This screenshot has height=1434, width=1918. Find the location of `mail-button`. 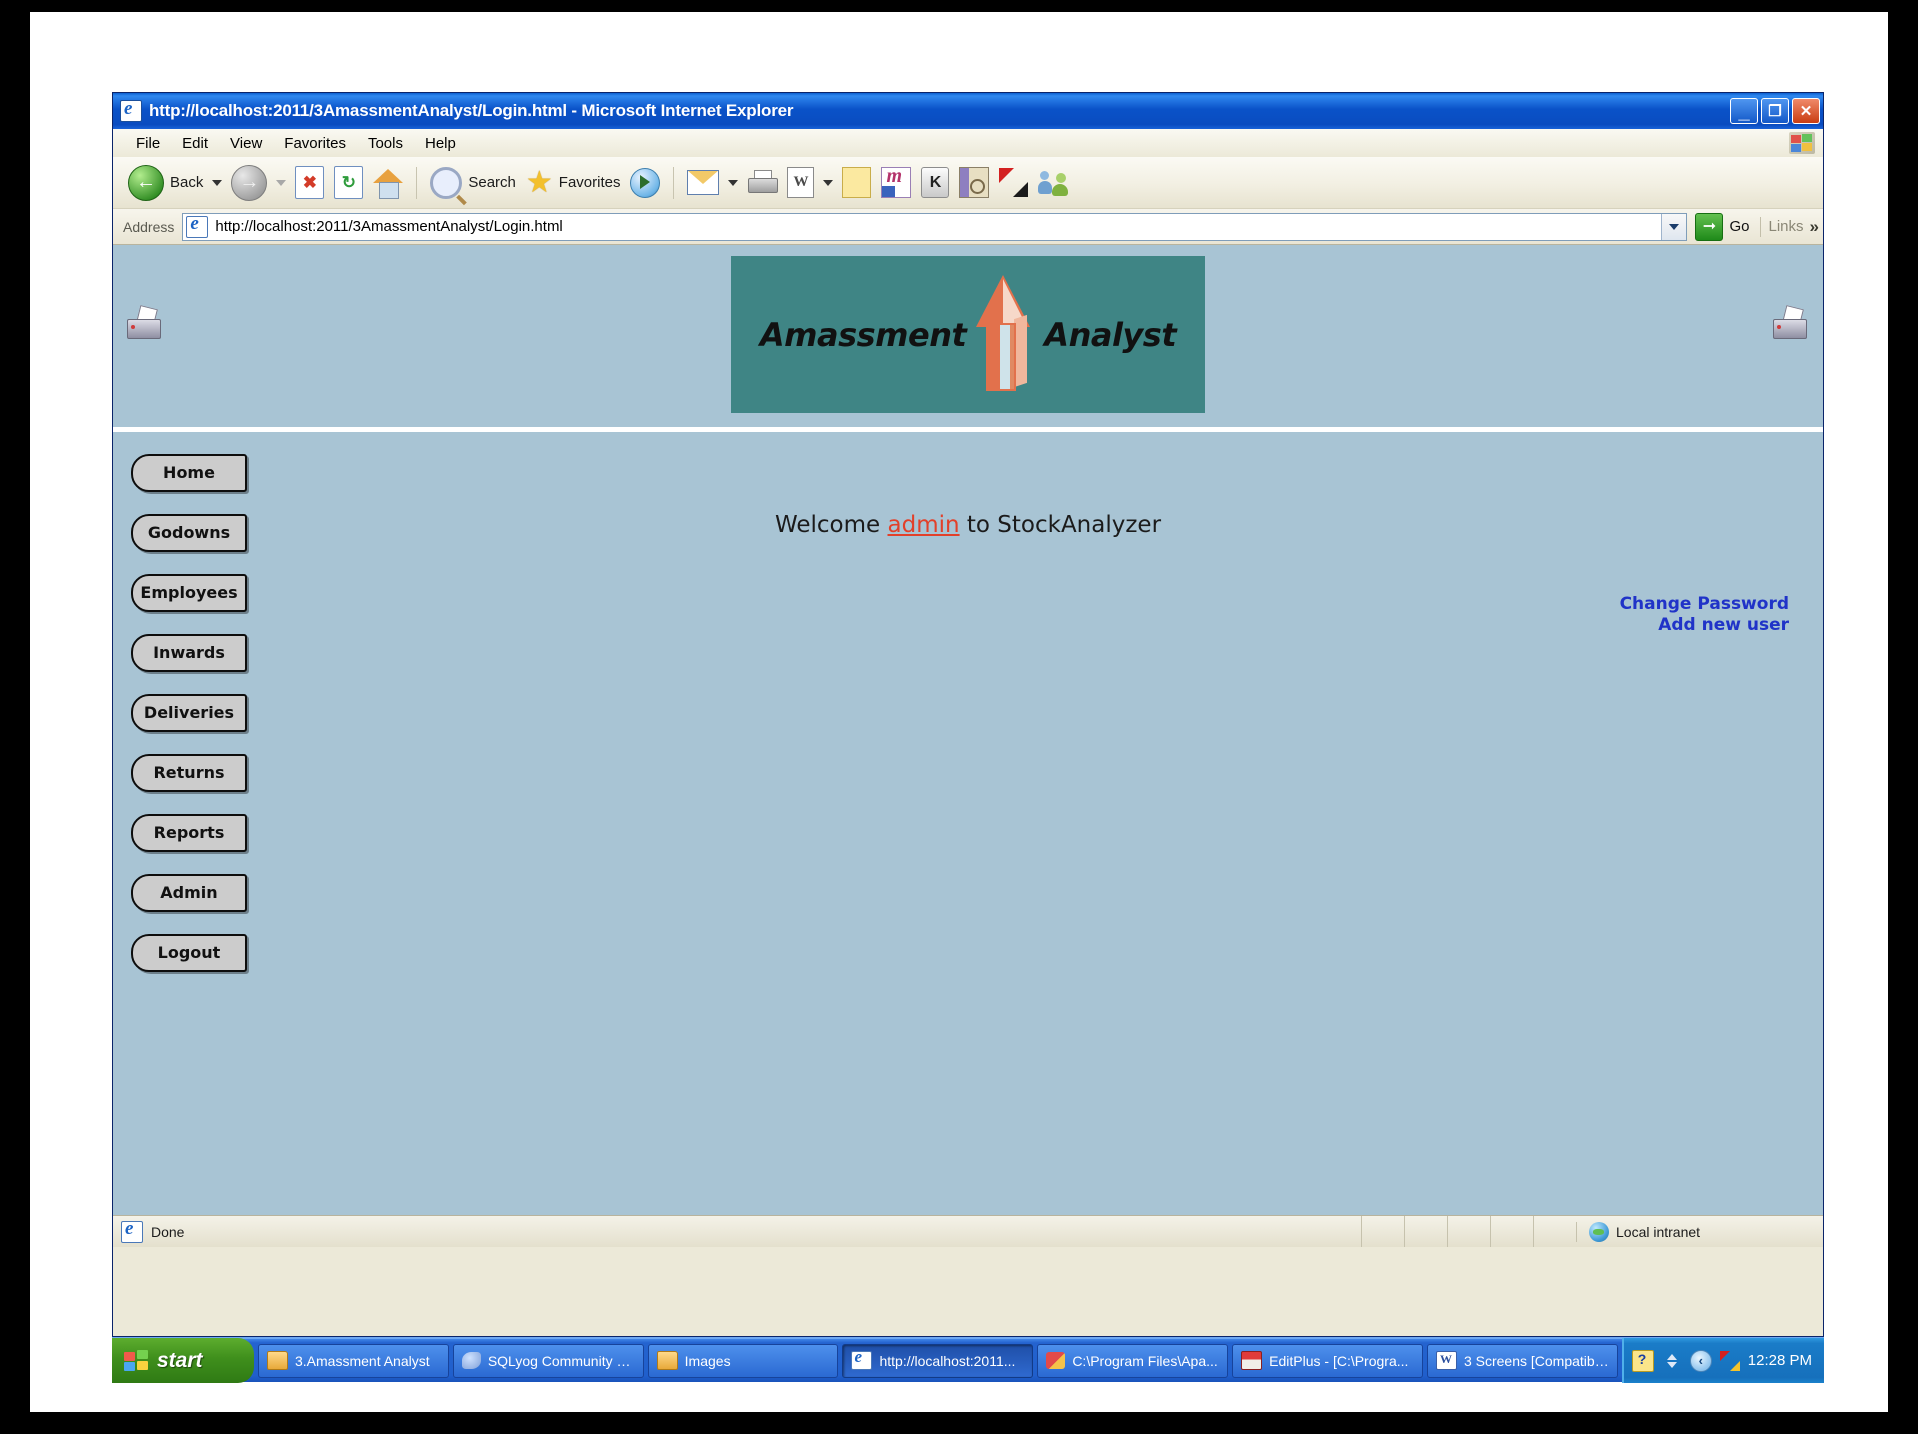

mail-button is located at coordinates (703, 183).